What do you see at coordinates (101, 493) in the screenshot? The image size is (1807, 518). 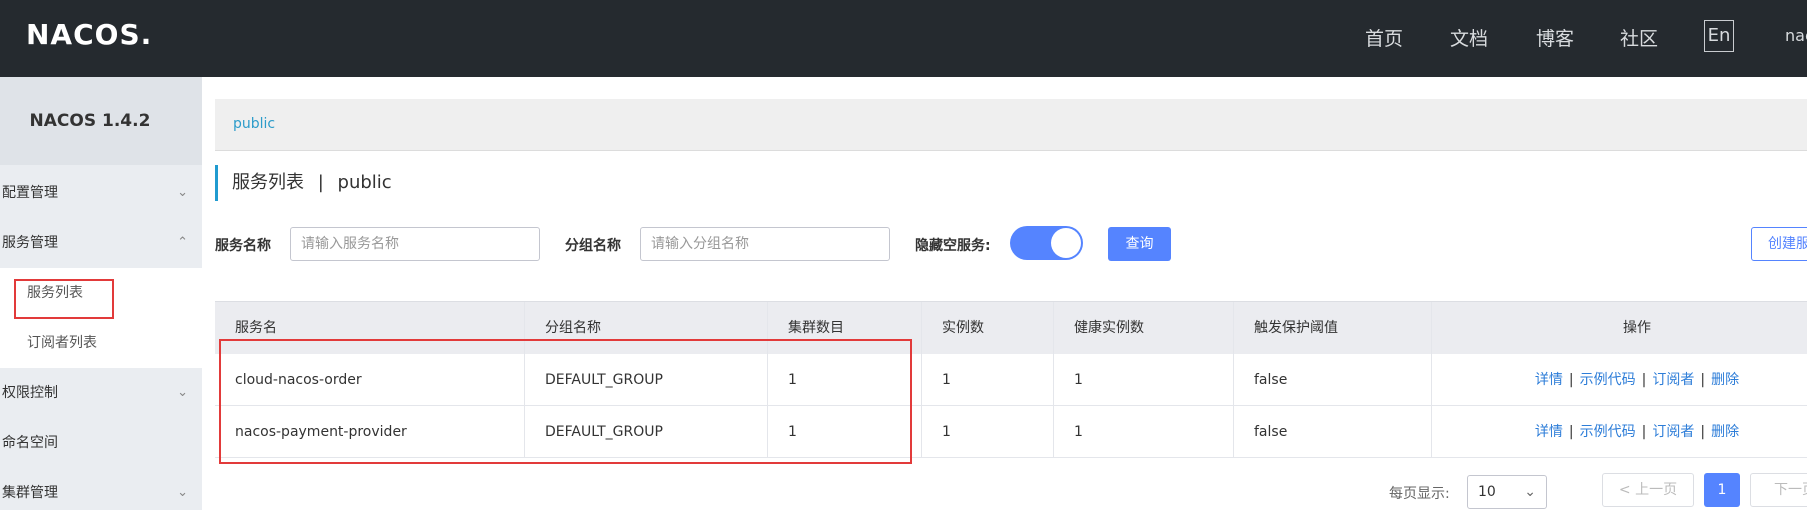 I see `sidebar-item-cluster-management: 集群管理 ⌄` at bounding box center [101, 493].